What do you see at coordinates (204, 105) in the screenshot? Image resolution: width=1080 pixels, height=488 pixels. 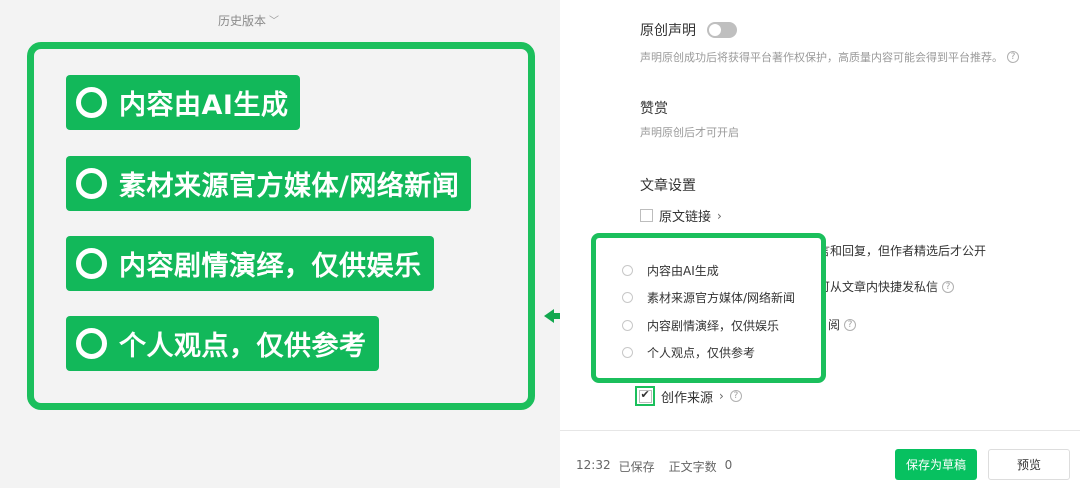 I see `highlight-tag-label: 内容由AI生成` at bounding box center [204, 105].